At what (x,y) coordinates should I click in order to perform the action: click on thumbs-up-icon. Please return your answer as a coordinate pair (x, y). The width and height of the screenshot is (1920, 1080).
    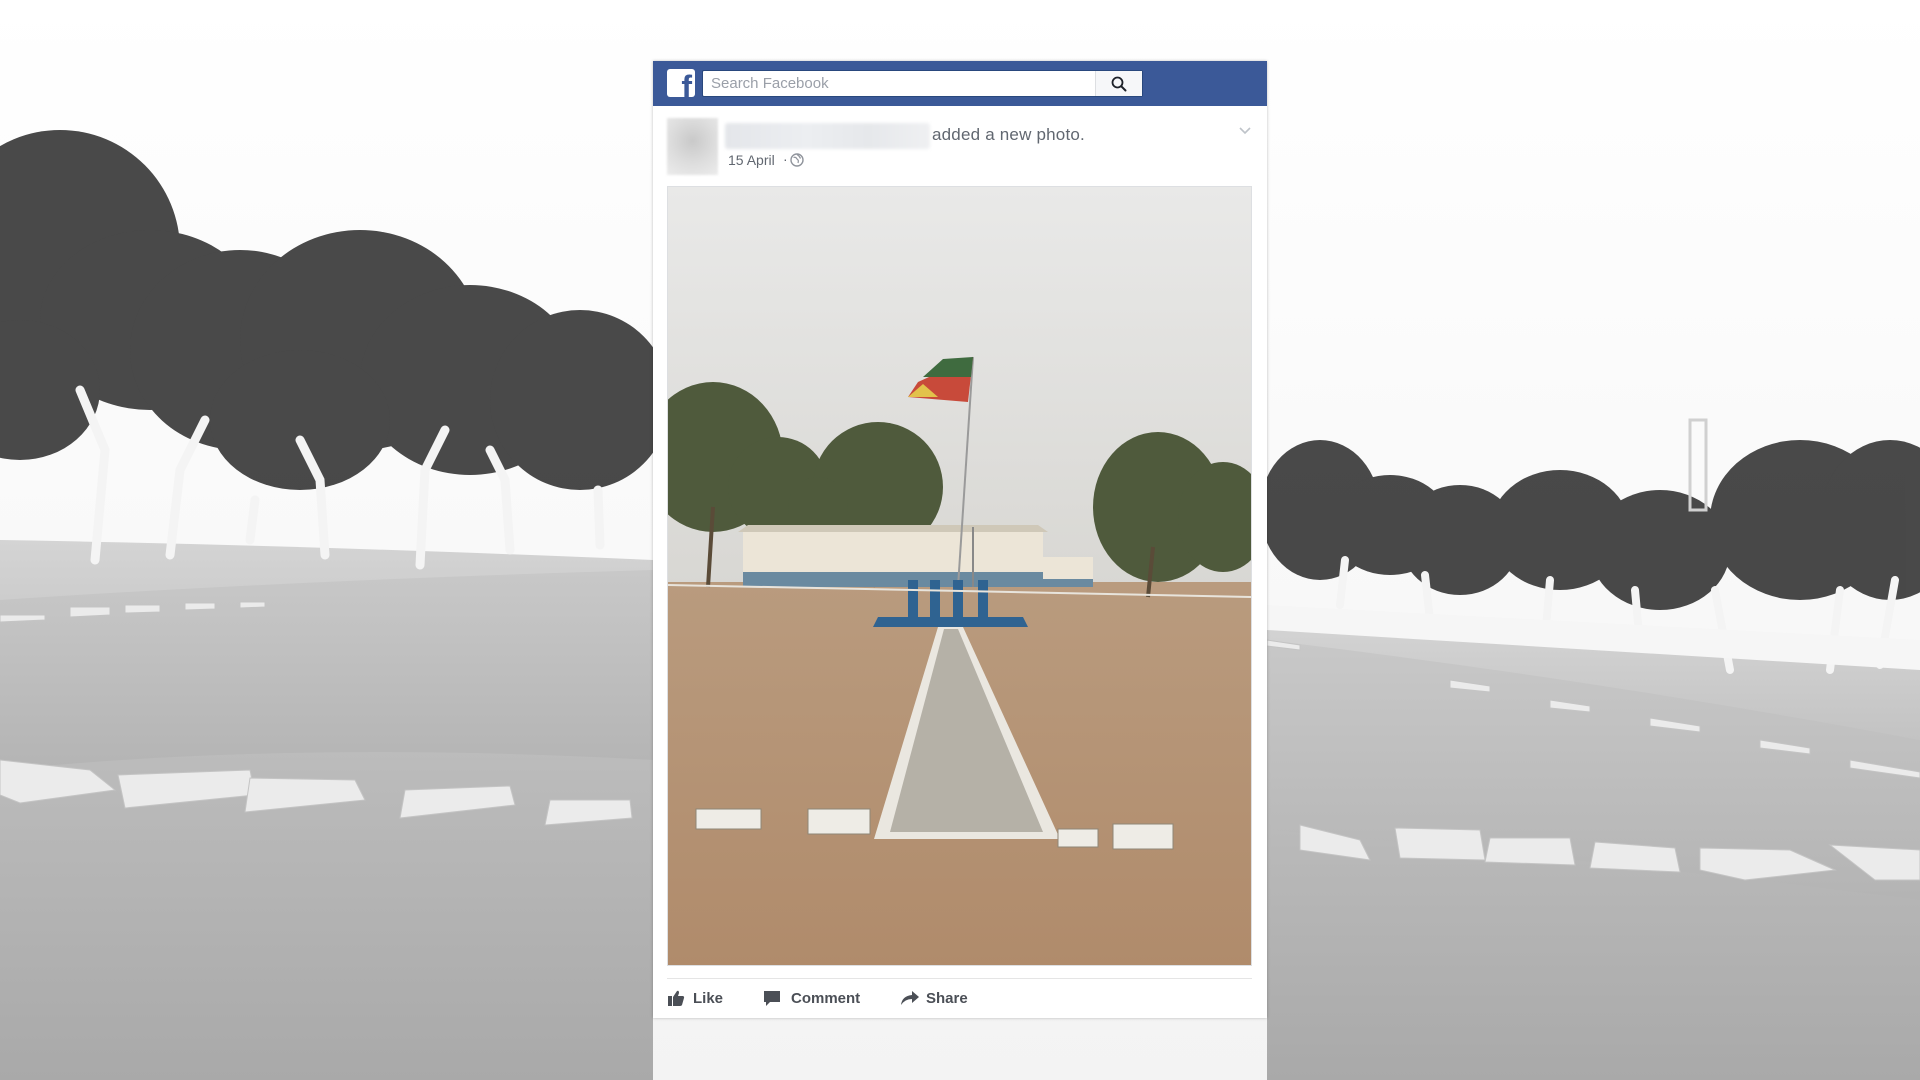
    Looking at the image, I should click on (676, 998).